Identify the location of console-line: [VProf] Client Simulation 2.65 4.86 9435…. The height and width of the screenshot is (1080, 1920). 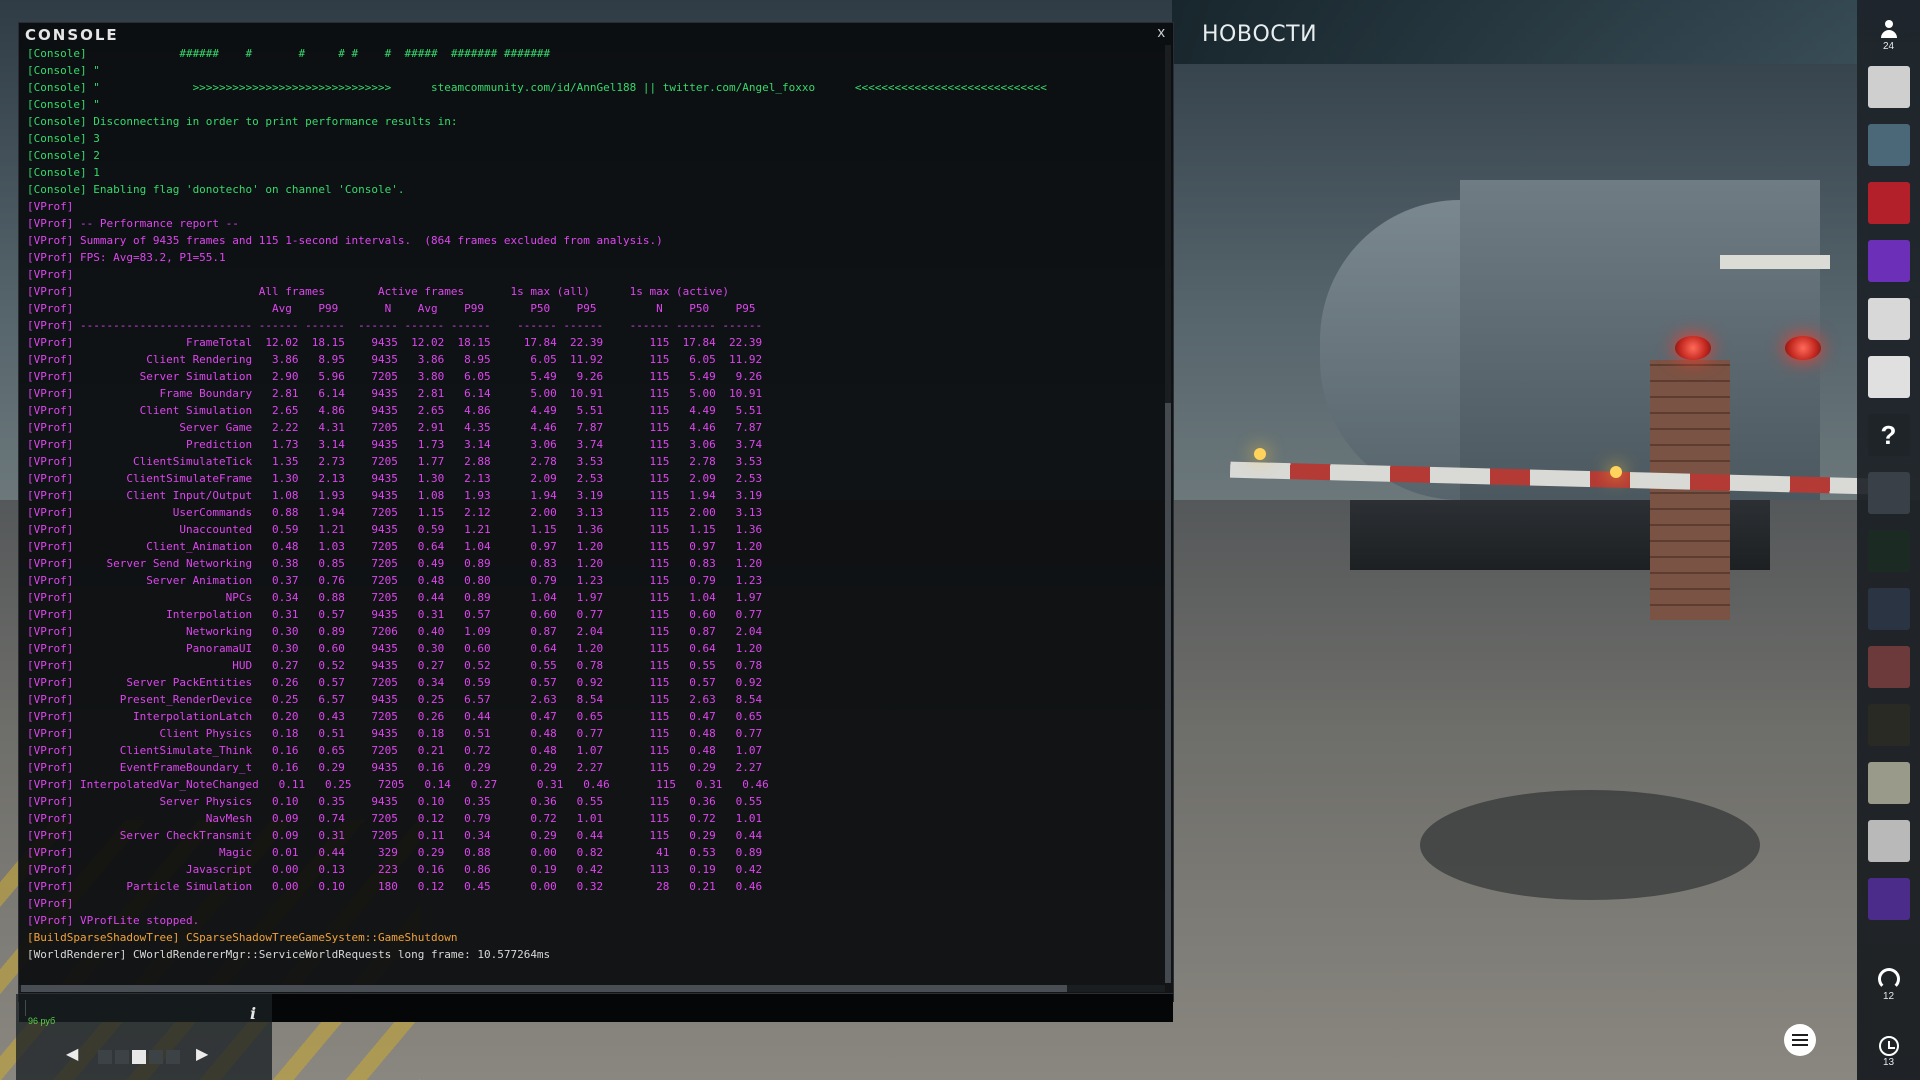
(395, 410).